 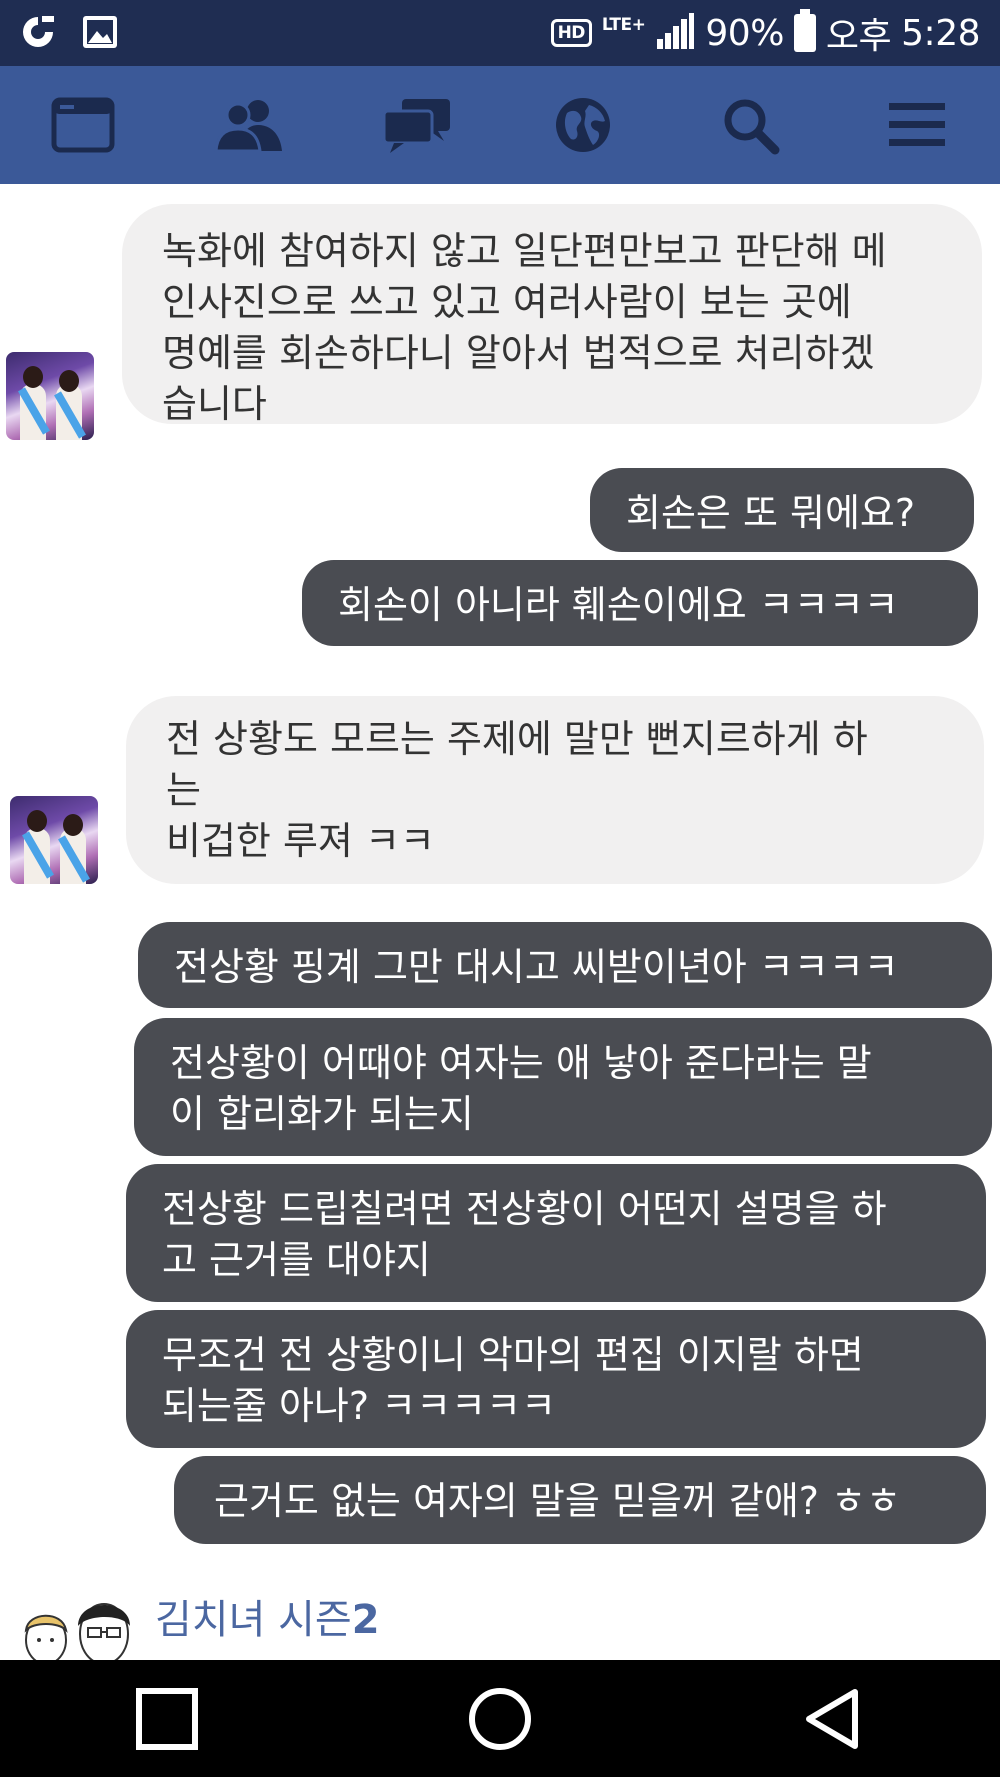 What do you see at coordinates (675, 33) in the screenshot?
I see `signal-icon` at bounding box center [675, 33].